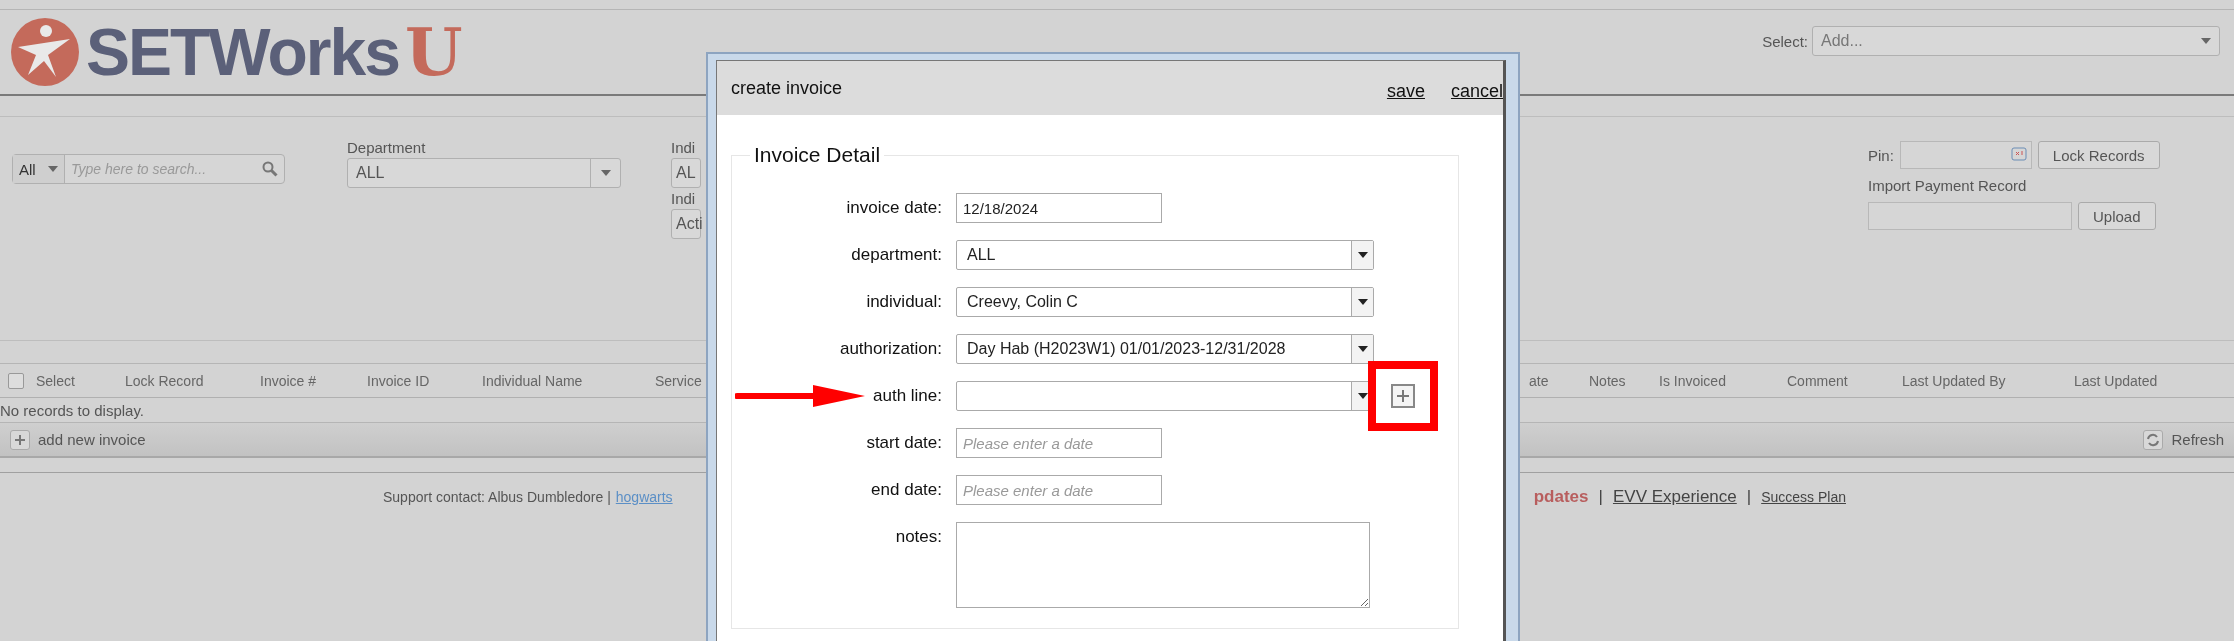 The image size is (2234, 641). Describe the element at coordinates (45, 52) in the screenshot. I see `logo-icon` at that location.